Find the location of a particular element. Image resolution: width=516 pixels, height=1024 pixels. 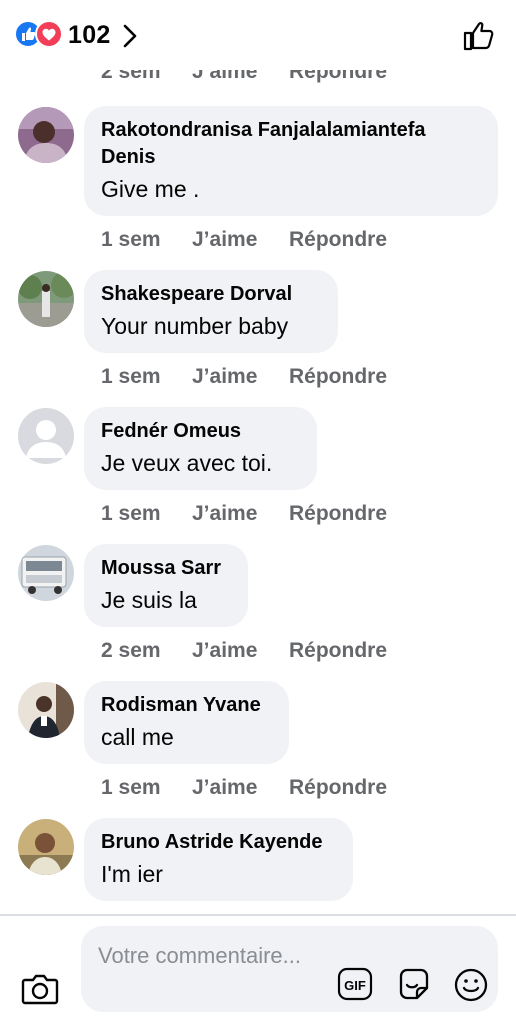

reactions-header: 102 is located at coordinates (258, 35).